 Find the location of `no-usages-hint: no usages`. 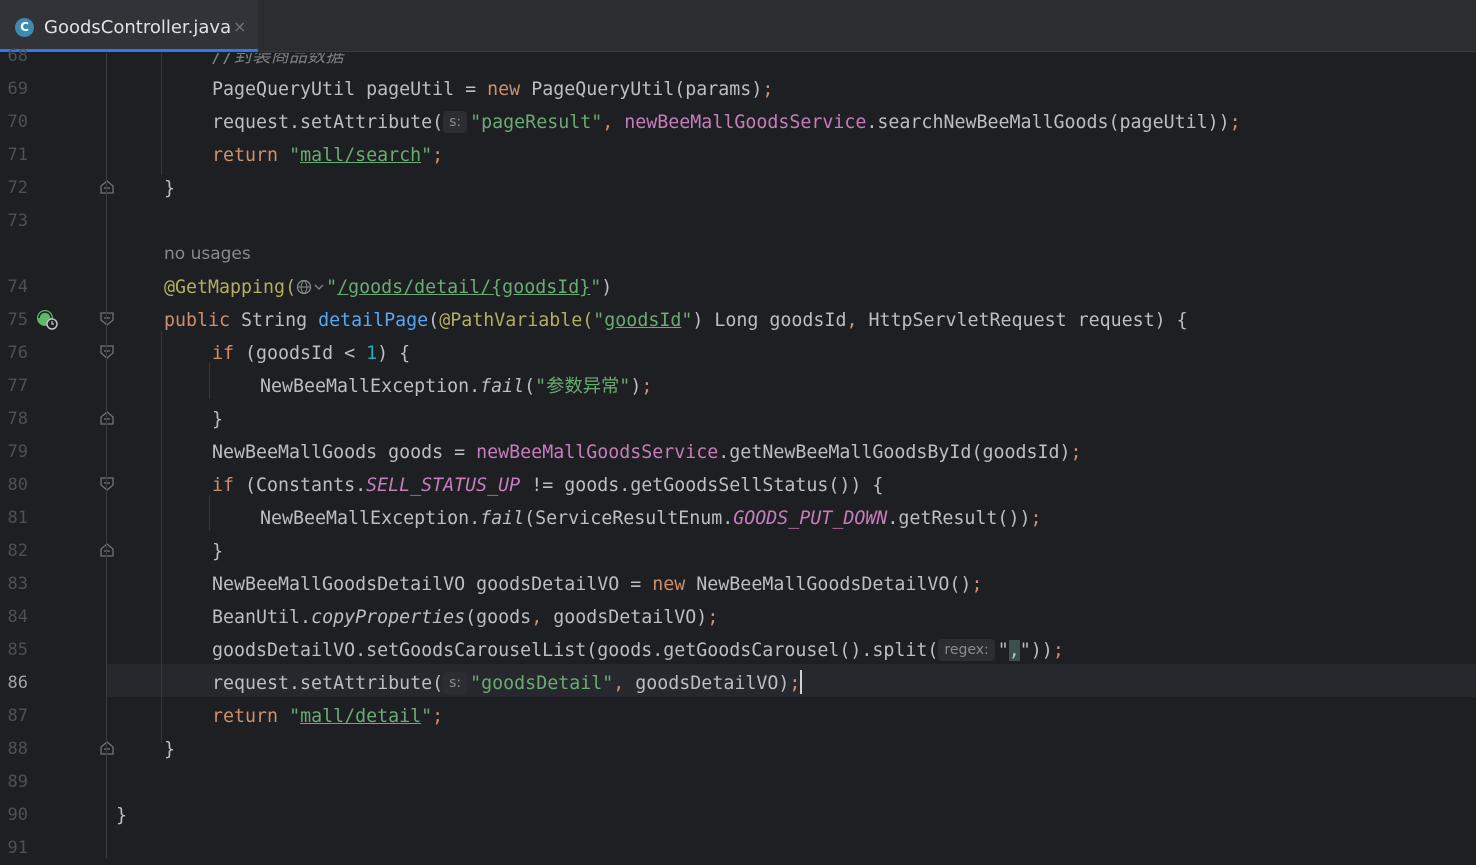

no-usages-hint: no usages is located at coordinates (207, 254).